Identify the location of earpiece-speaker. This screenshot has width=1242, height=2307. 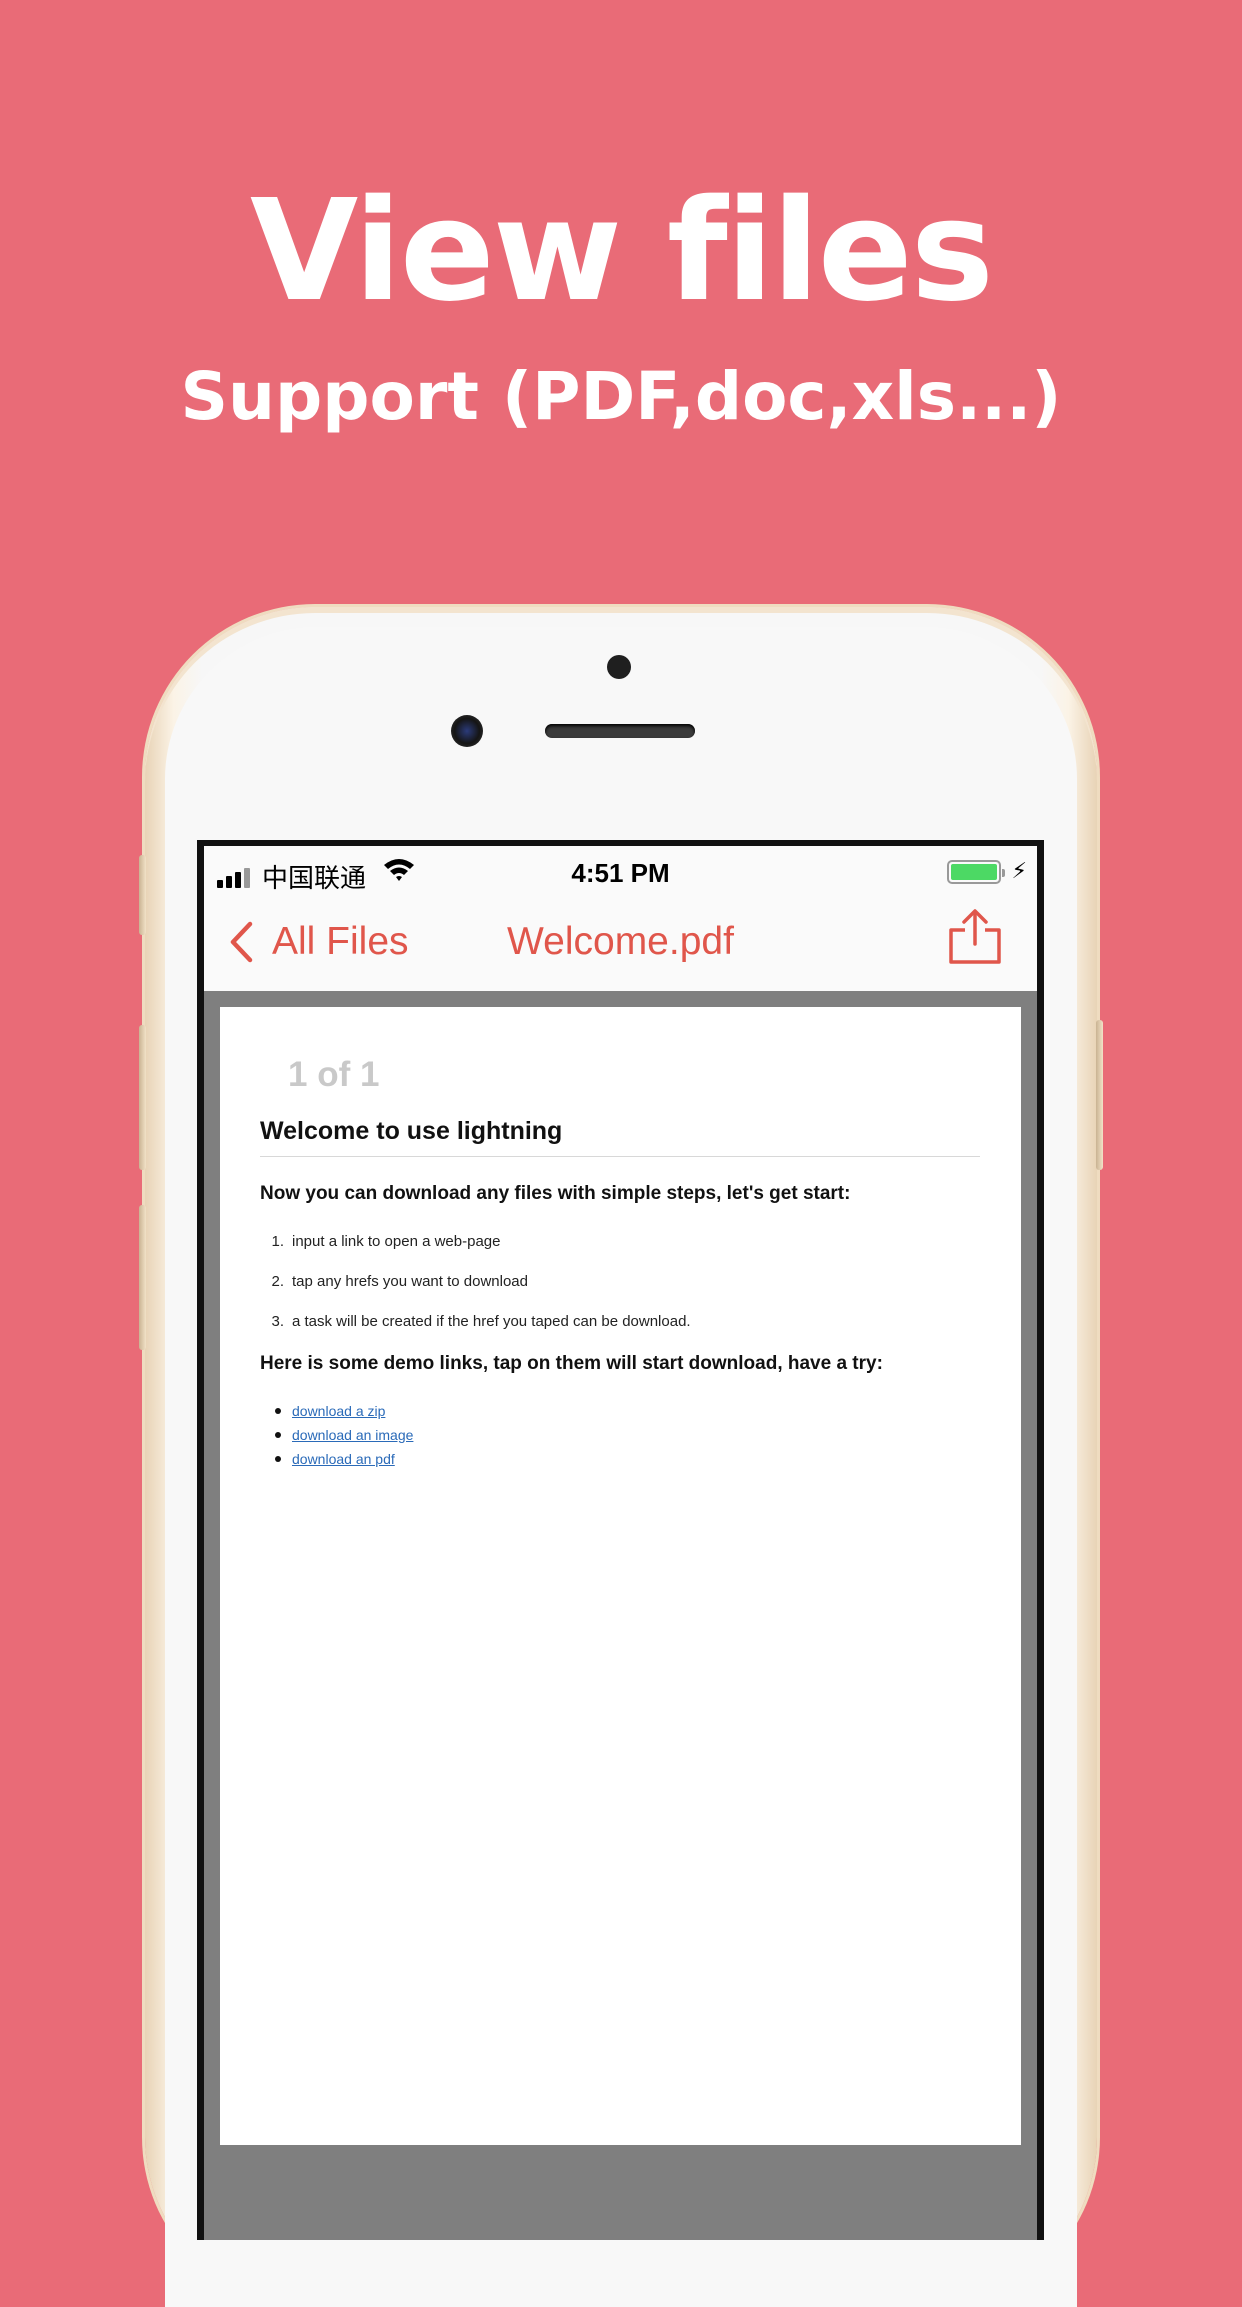
(620, 731).